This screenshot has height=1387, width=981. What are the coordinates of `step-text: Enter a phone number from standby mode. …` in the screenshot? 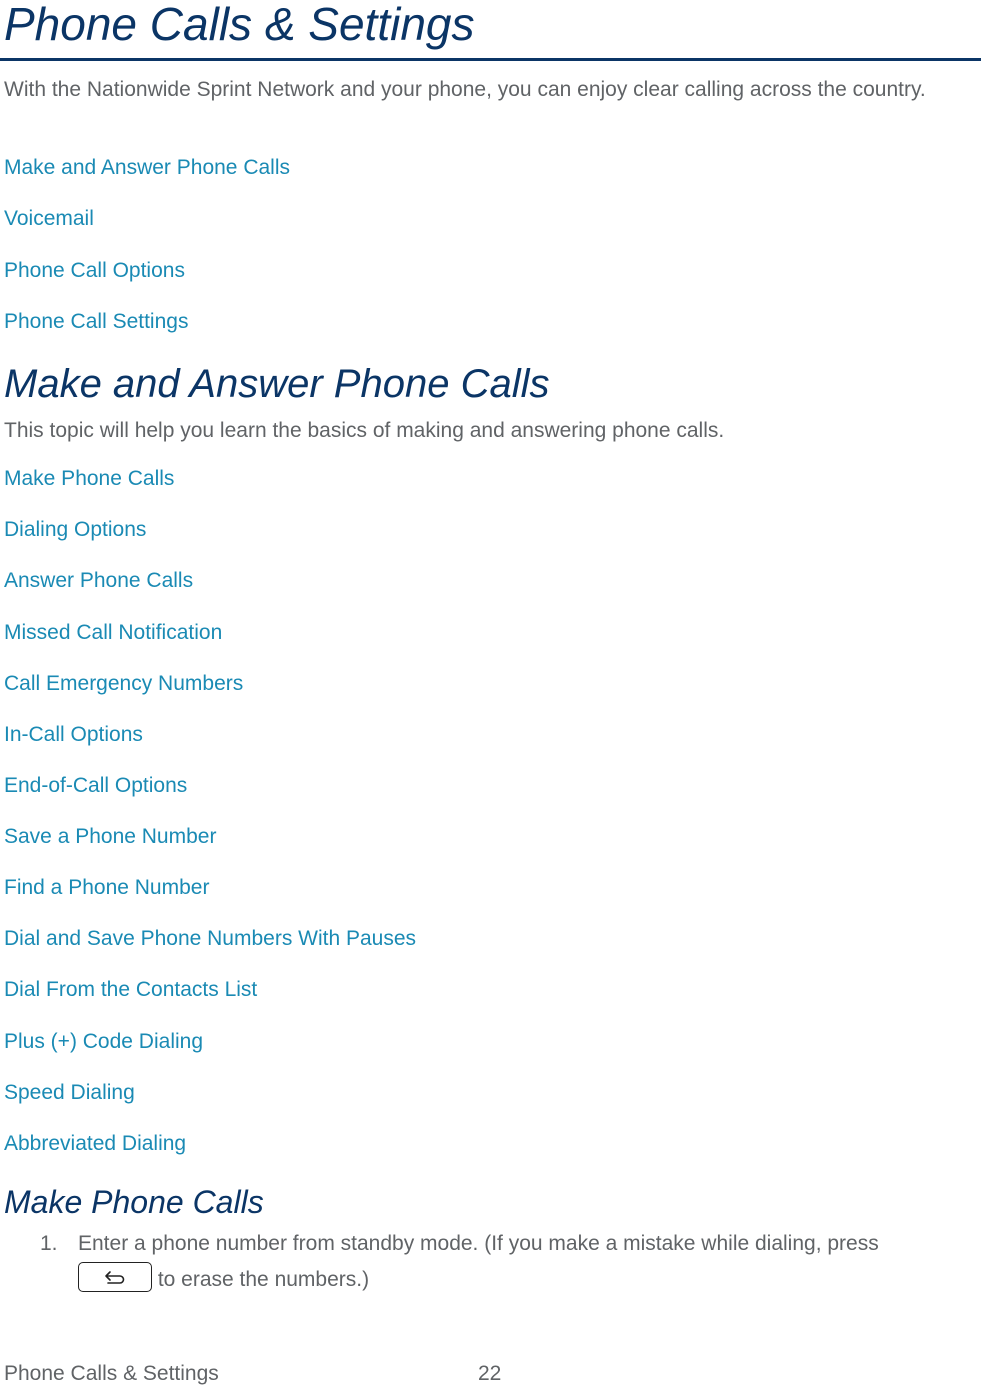 It's located at (523, 1262).